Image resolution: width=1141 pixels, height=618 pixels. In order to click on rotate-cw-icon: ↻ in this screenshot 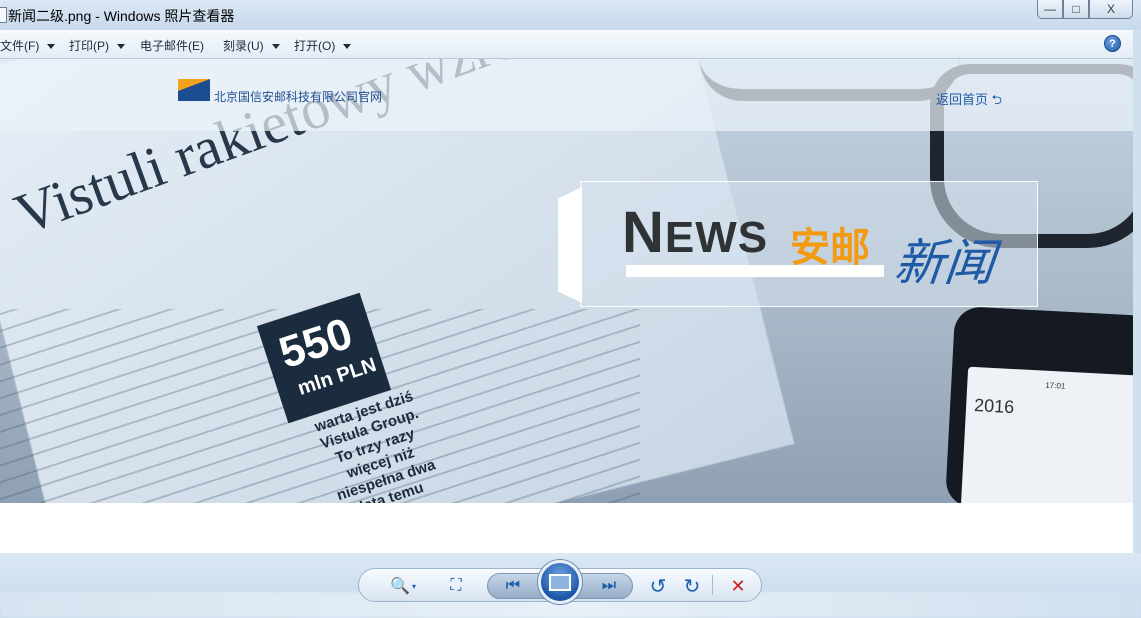, I will do `click(692, 586)`.